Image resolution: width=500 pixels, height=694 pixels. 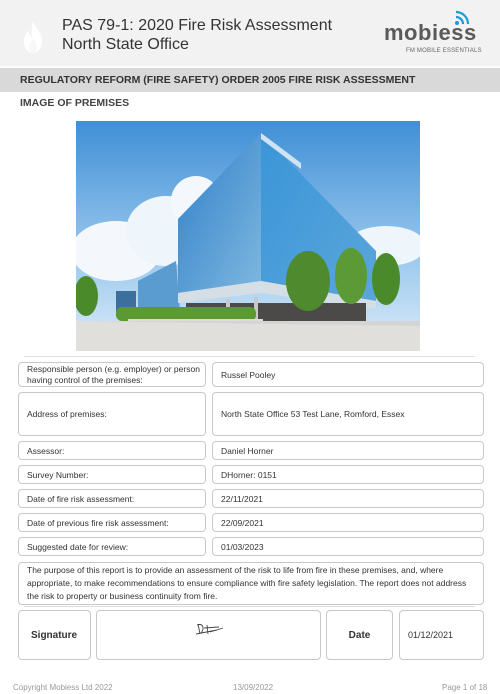 I want to click on flame-icon, so click(x=33, y=37).